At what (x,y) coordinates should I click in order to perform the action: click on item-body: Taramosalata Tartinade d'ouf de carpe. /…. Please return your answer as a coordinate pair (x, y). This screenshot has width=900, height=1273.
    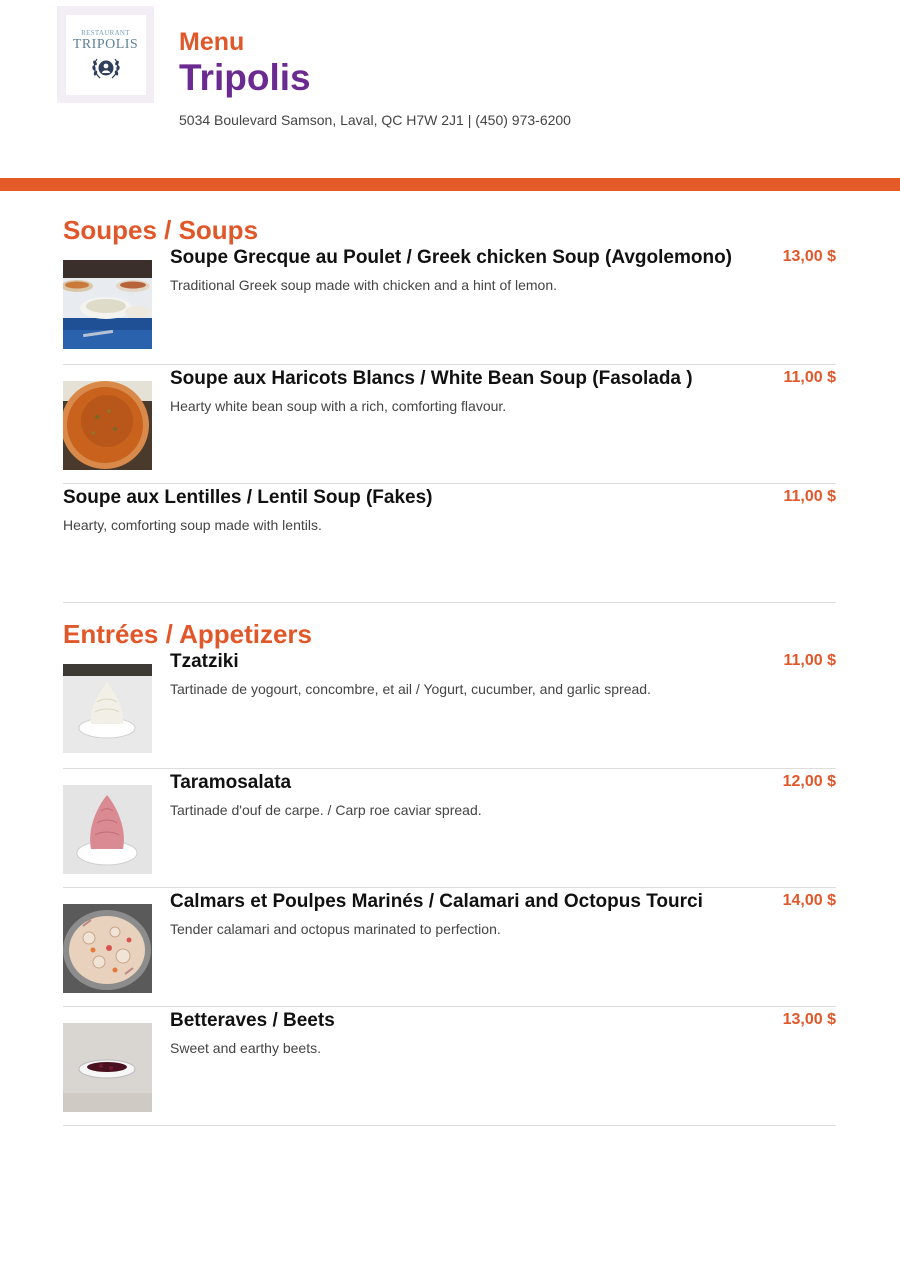
    Looking at the image, I should click on (503, 829).